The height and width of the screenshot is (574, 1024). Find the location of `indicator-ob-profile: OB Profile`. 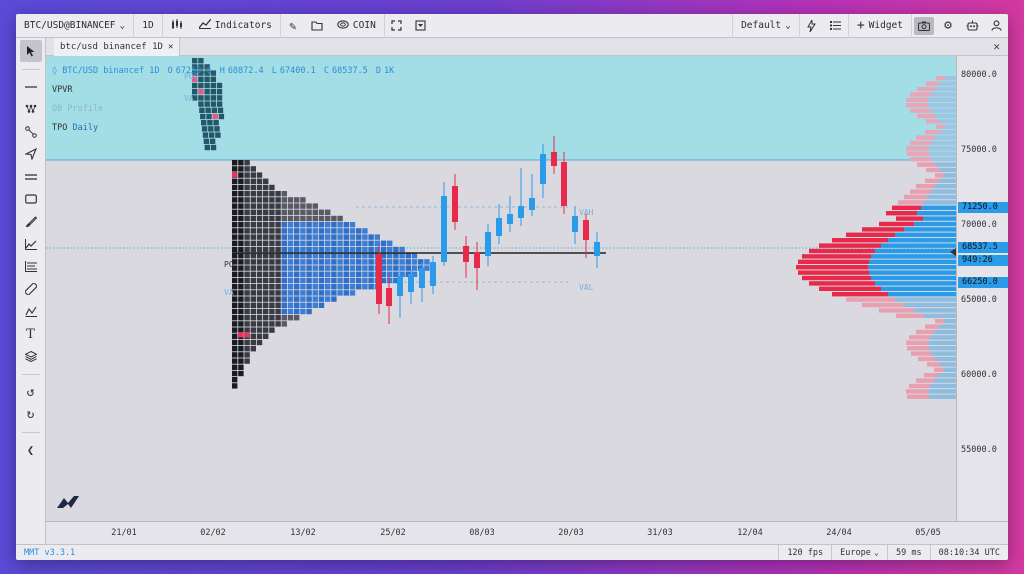

indicator-ob-profile: OB Profile is located at coordinates (223, 109).